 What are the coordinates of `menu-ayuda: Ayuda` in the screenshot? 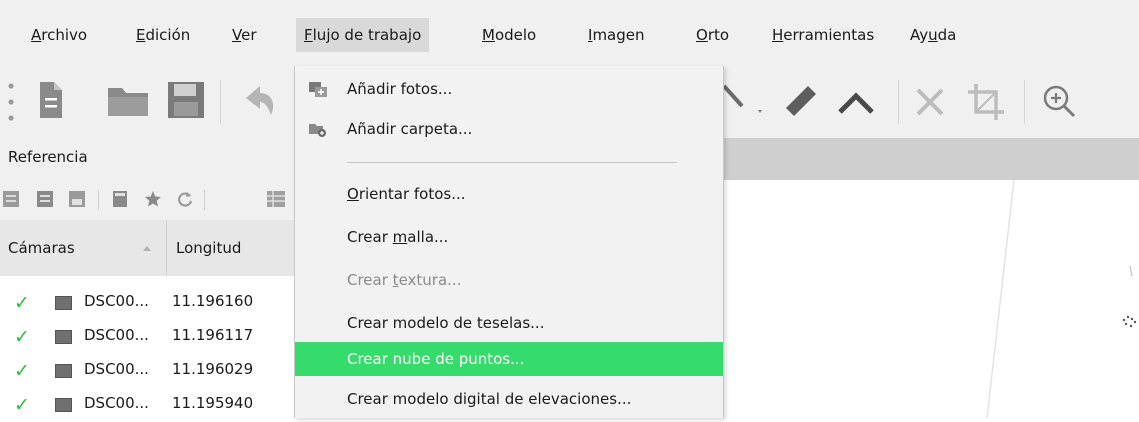 It's located at (933, 35).